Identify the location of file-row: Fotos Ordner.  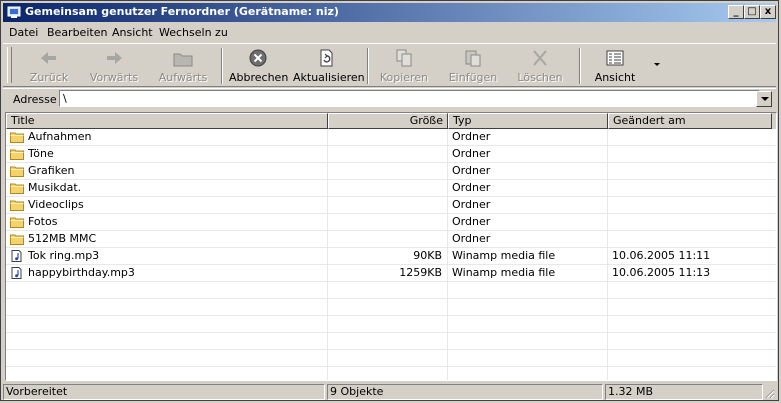
(391, 222).